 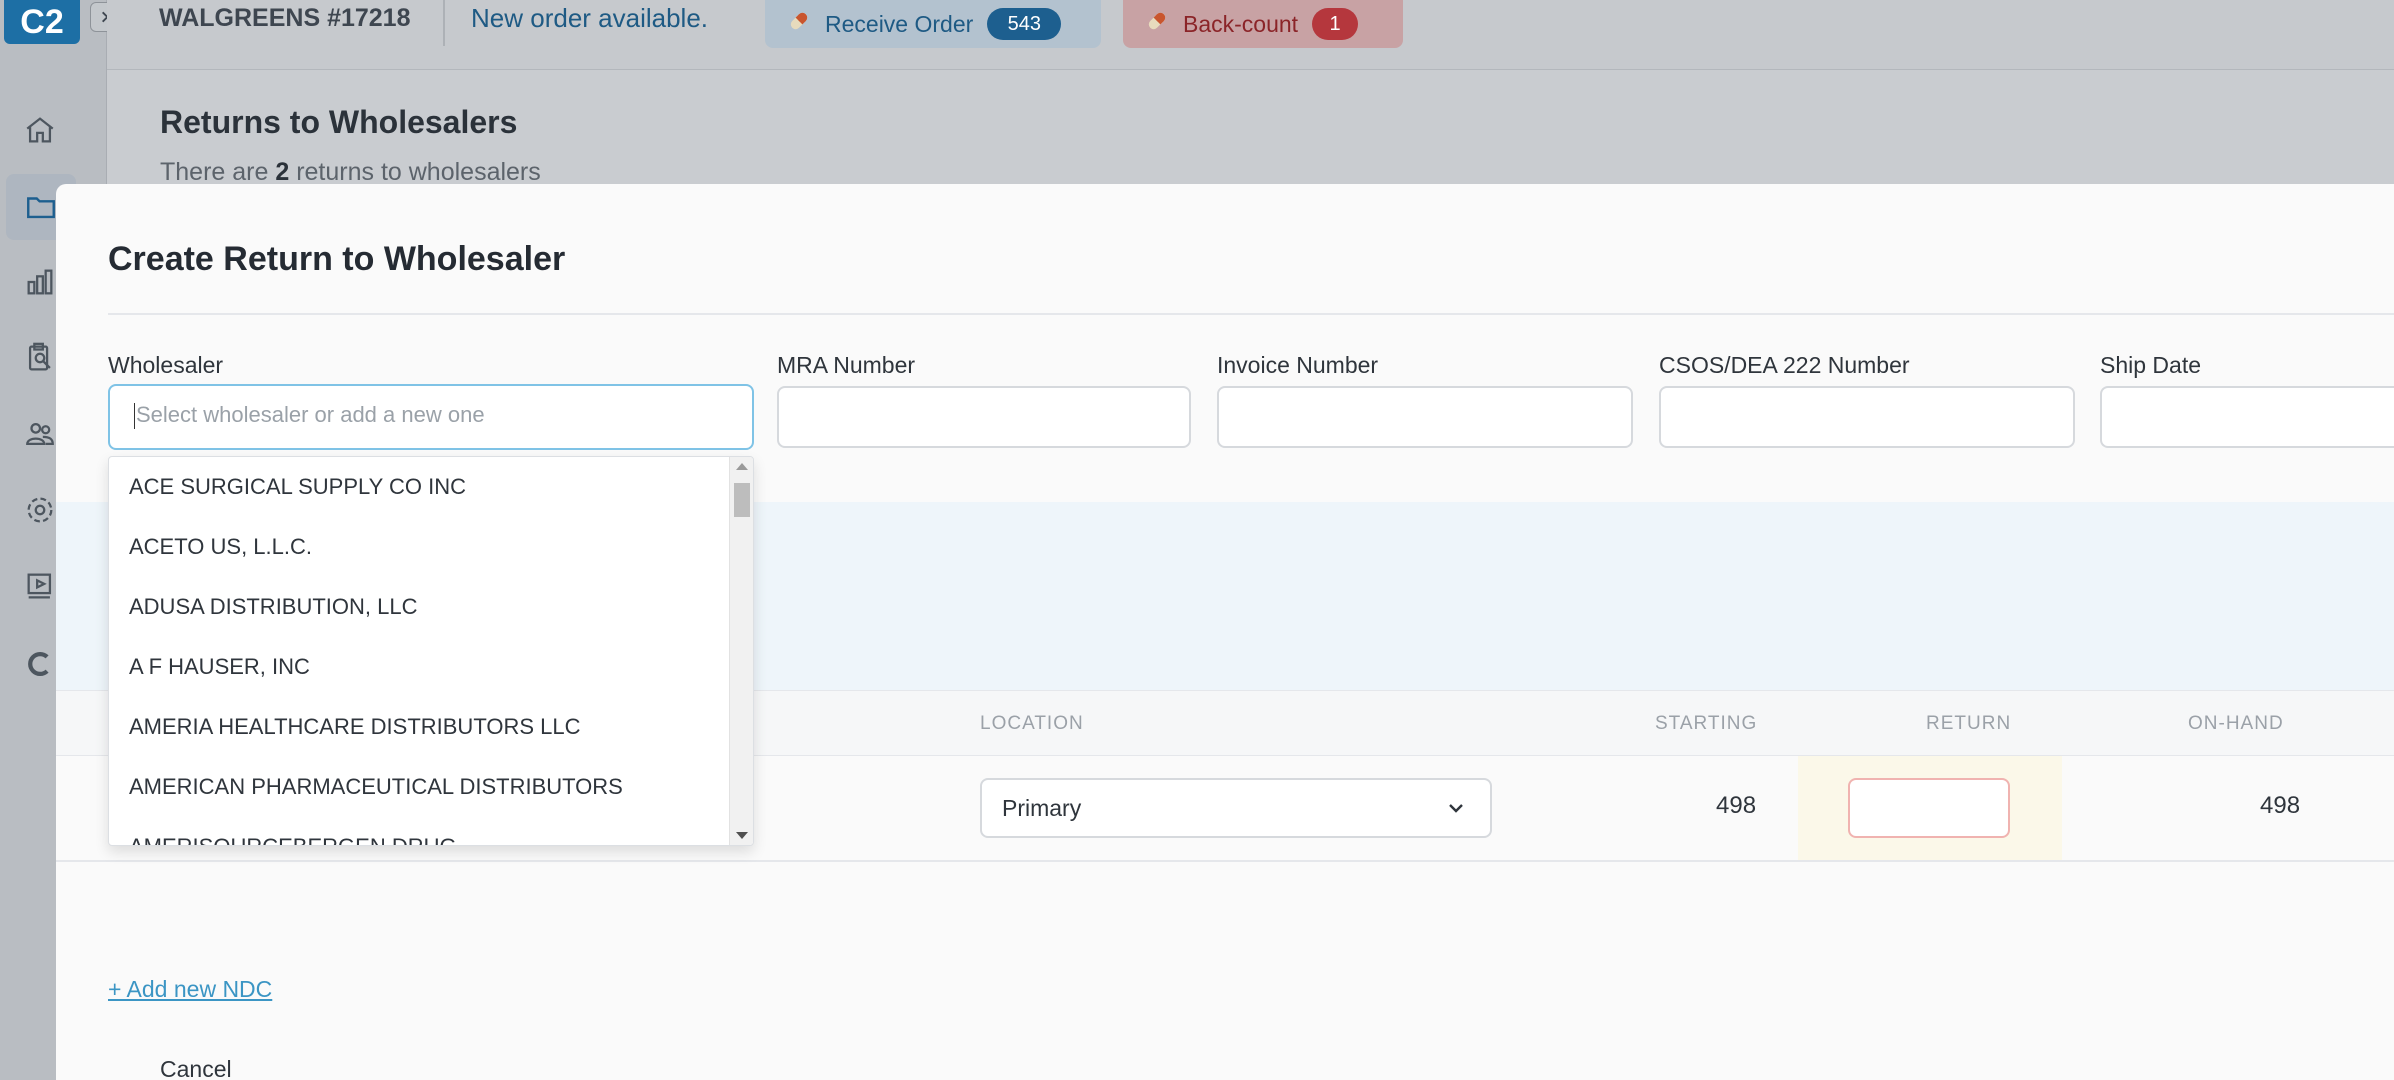 What do you see at coordinates (742, 835) in the screenshot?
I see `scroll-down-arrow-icon` at bounding box center [742, 835].